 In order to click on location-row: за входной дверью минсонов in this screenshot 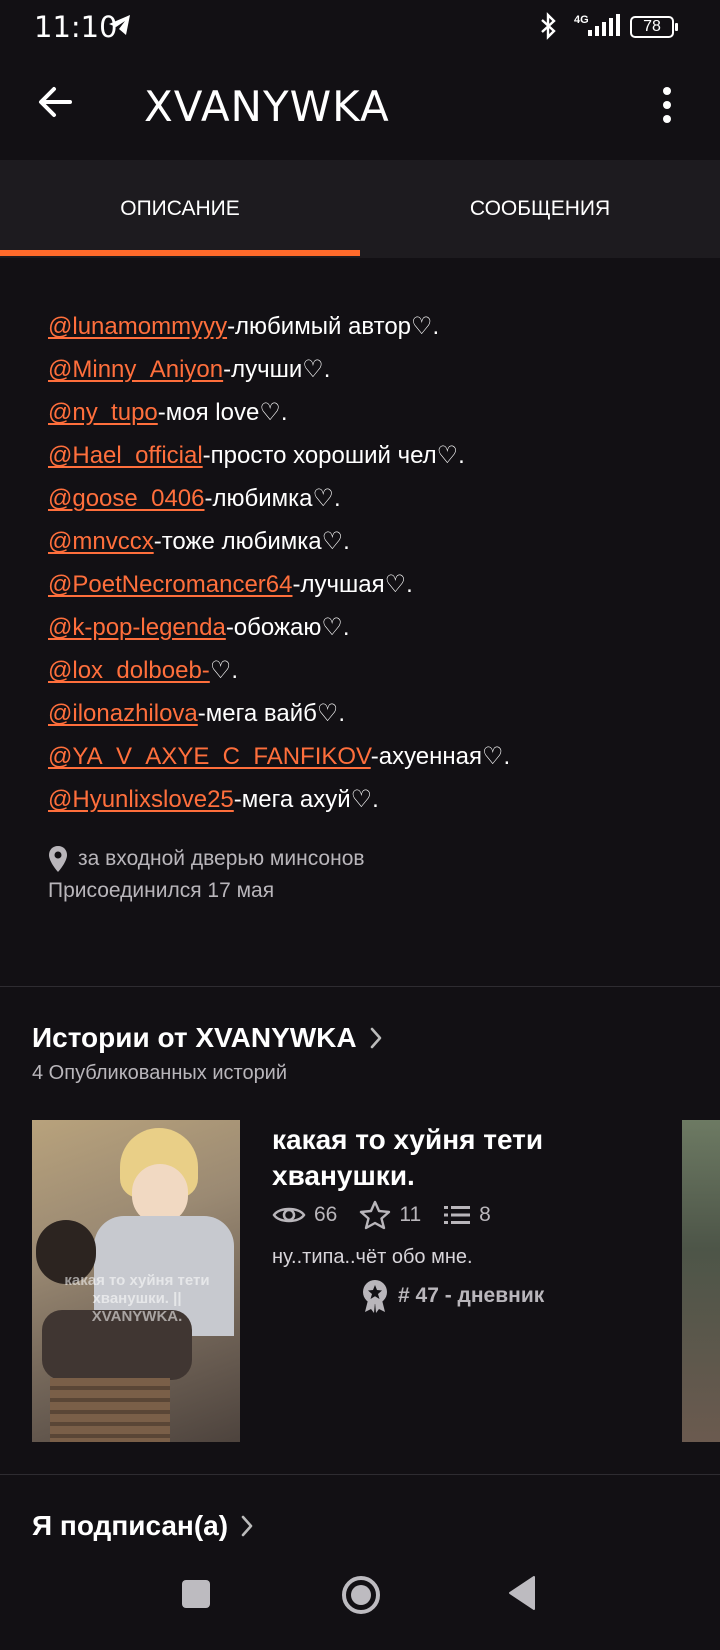, I will do `click(206, 859)`.